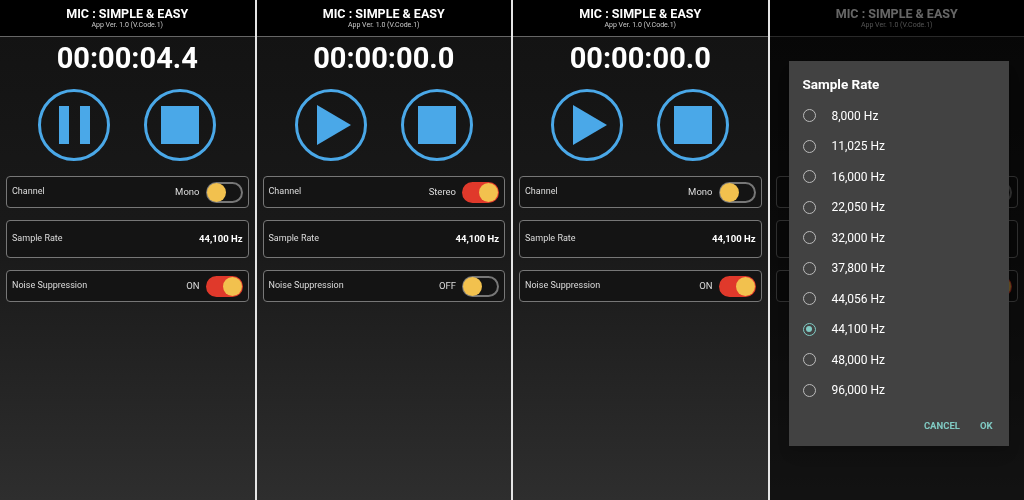  Describe the element at coordinates (898, 390) in the screenshot. I see `radio-option: 96,000 Hz` at that location.